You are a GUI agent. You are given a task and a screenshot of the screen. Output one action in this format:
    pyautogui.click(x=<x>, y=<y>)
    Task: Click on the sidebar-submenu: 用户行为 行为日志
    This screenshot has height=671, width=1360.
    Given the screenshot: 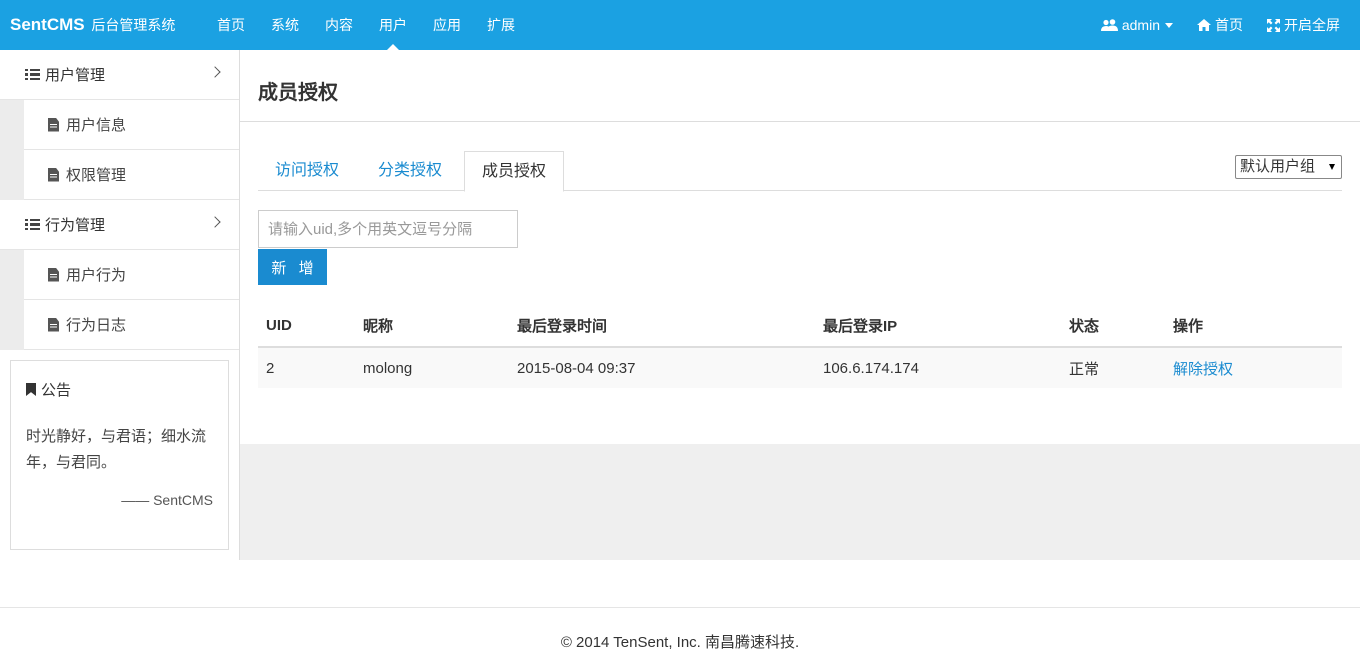 What is the action you would take?
    pyautogui.click(x=119, y=300)
    